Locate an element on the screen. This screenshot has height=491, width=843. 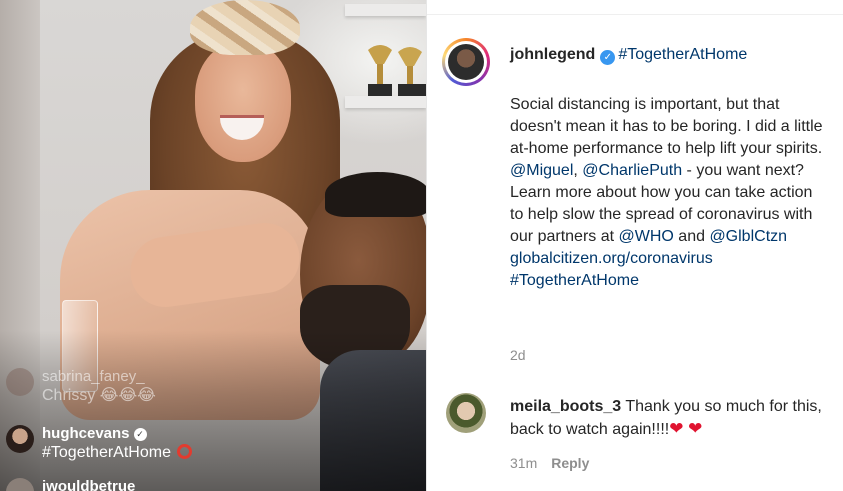
live-comment-text: #TogetherAtHome is located at coordinates (106, 452).